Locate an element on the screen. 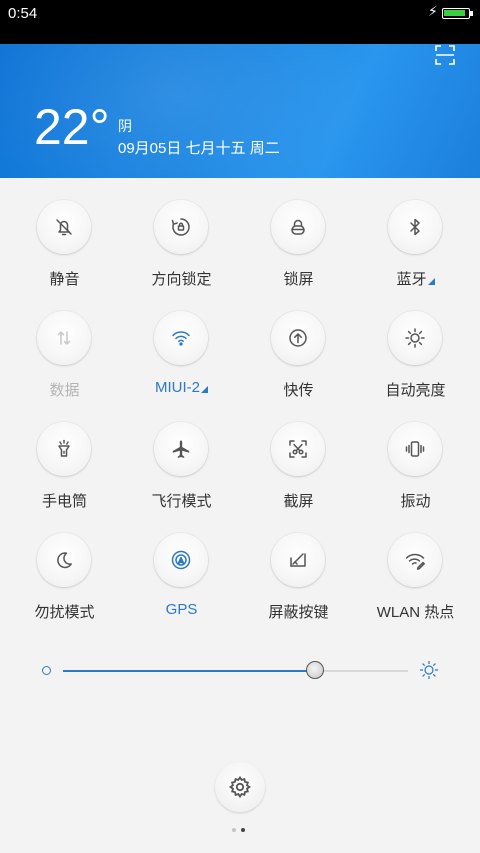 The height and width of the screenshot is (853, 480). toggle-label: 勿扰模式 is located at coordinates (64, 611).